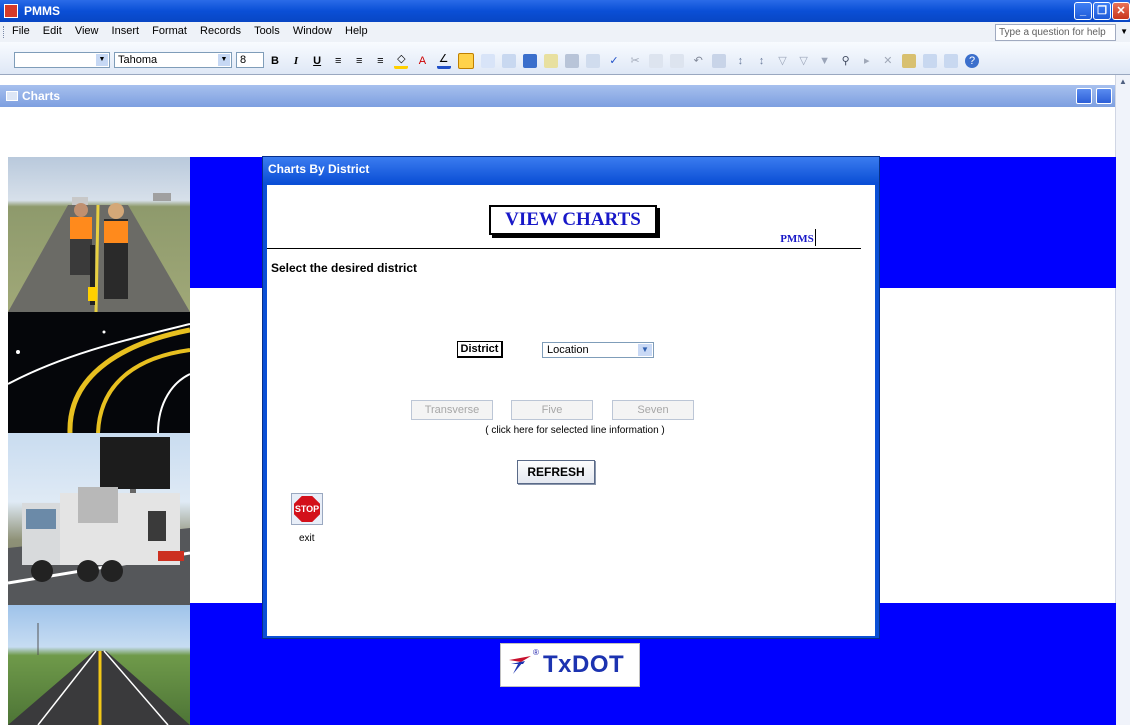 The width and height of the screenshot is (1130, 725). I want to click on txdot-wordmark: TxDOT, so click(584, 664).